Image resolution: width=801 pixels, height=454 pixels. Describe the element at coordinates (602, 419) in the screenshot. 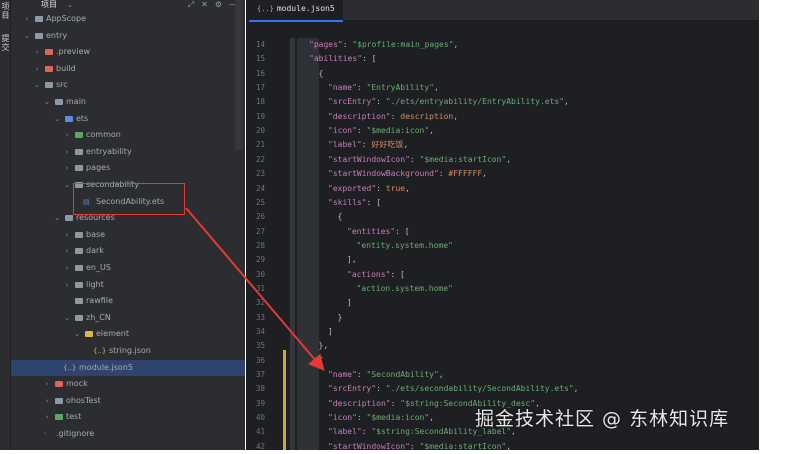

I see `watermark: 掘金技术社区 @ 东林知识库` at that location.